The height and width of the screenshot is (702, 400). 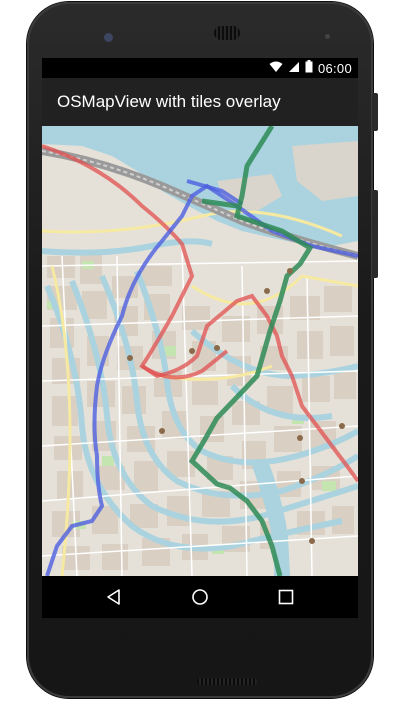 I want to click on home-button, so click(x=200, y=597).